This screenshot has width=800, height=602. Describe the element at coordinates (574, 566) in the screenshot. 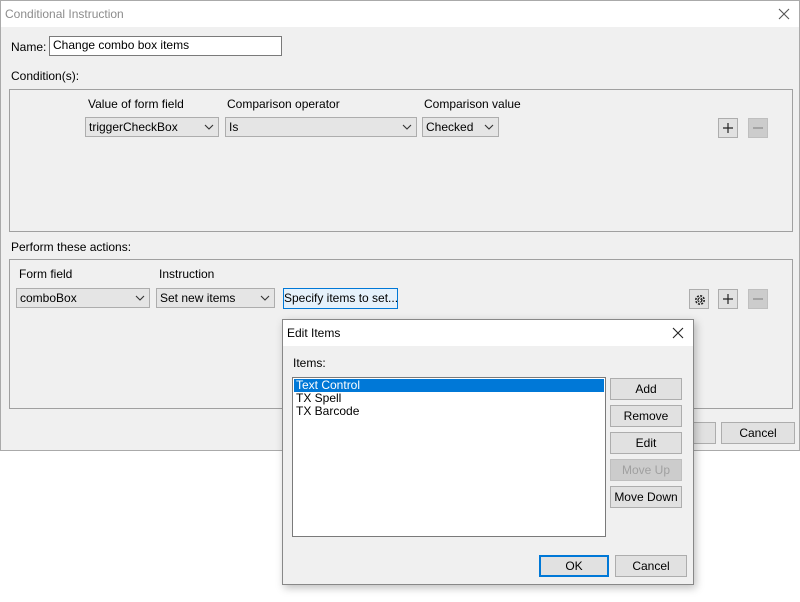

I see `ok-button: OK` at that location.